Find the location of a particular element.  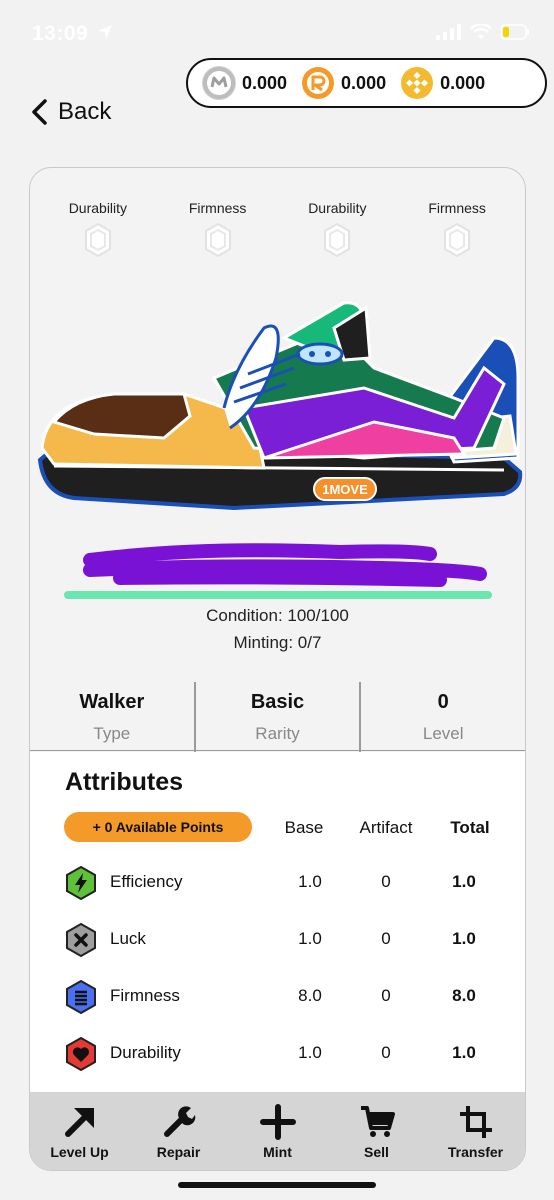

r-token-icon is located at coordinates (318, 83).